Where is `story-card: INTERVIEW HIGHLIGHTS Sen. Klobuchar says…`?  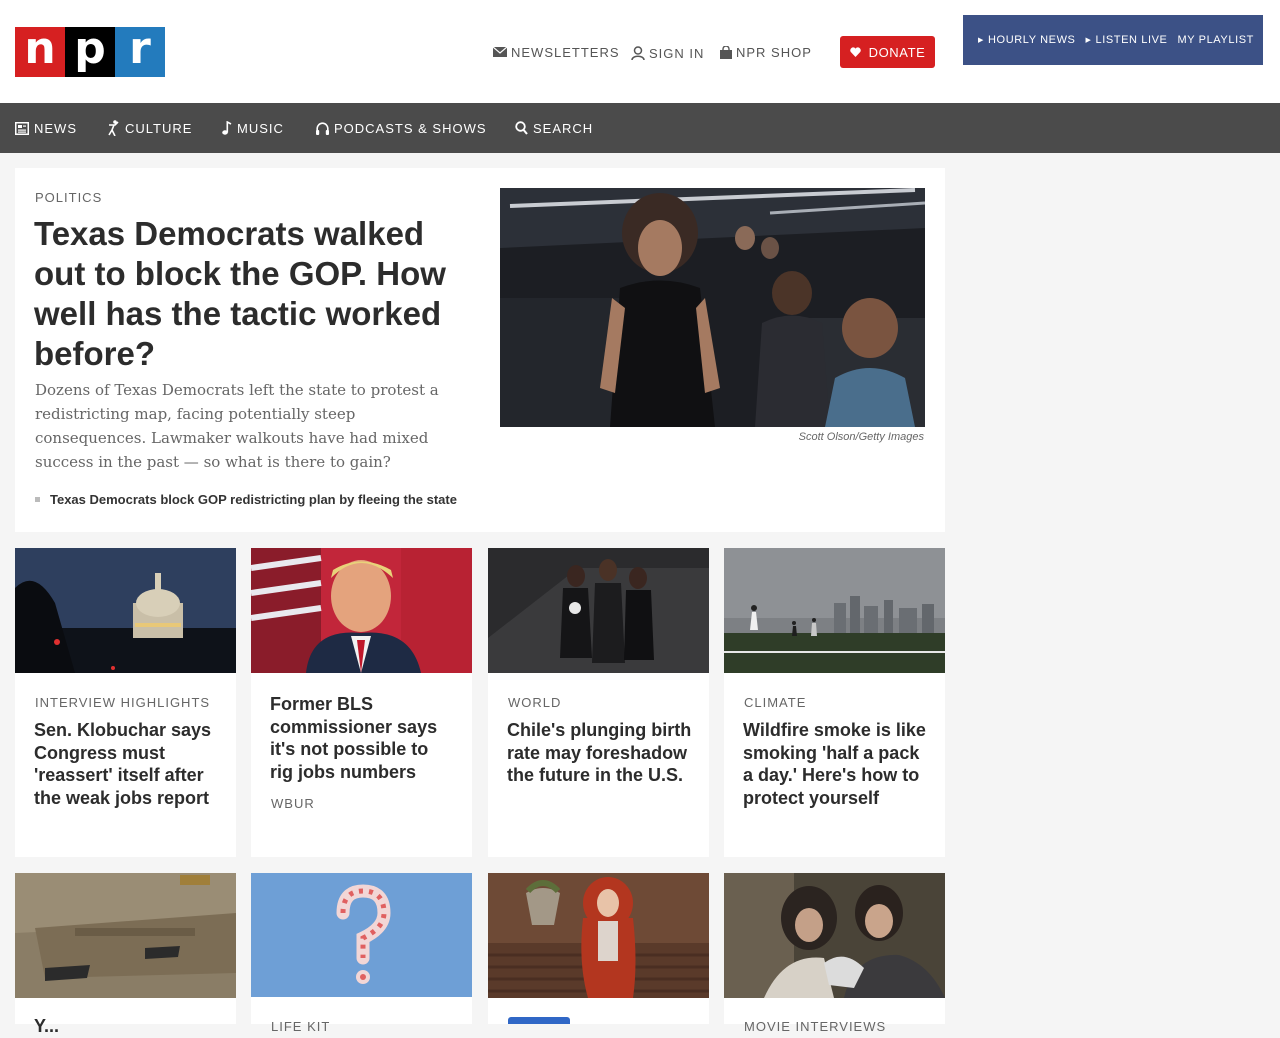
story-card: INTERVIEW HIGHLIGHTS Sen. Klobuchar says… is located at coordinates (125, 702).